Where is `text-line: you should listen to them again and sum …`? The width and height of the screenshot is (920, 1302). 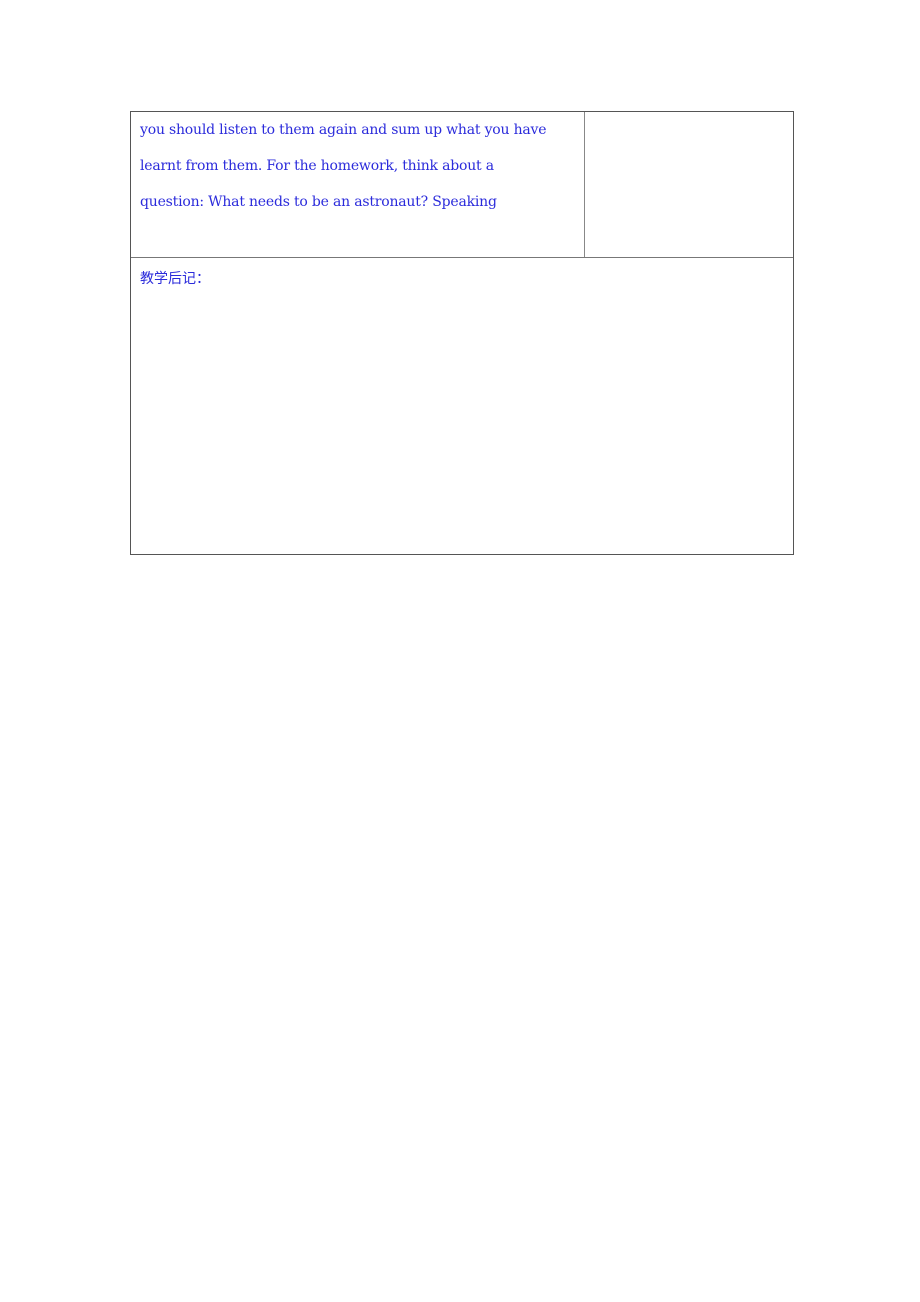
text-line: you should listen to them again and sum … is located at coordinates (343, 130).